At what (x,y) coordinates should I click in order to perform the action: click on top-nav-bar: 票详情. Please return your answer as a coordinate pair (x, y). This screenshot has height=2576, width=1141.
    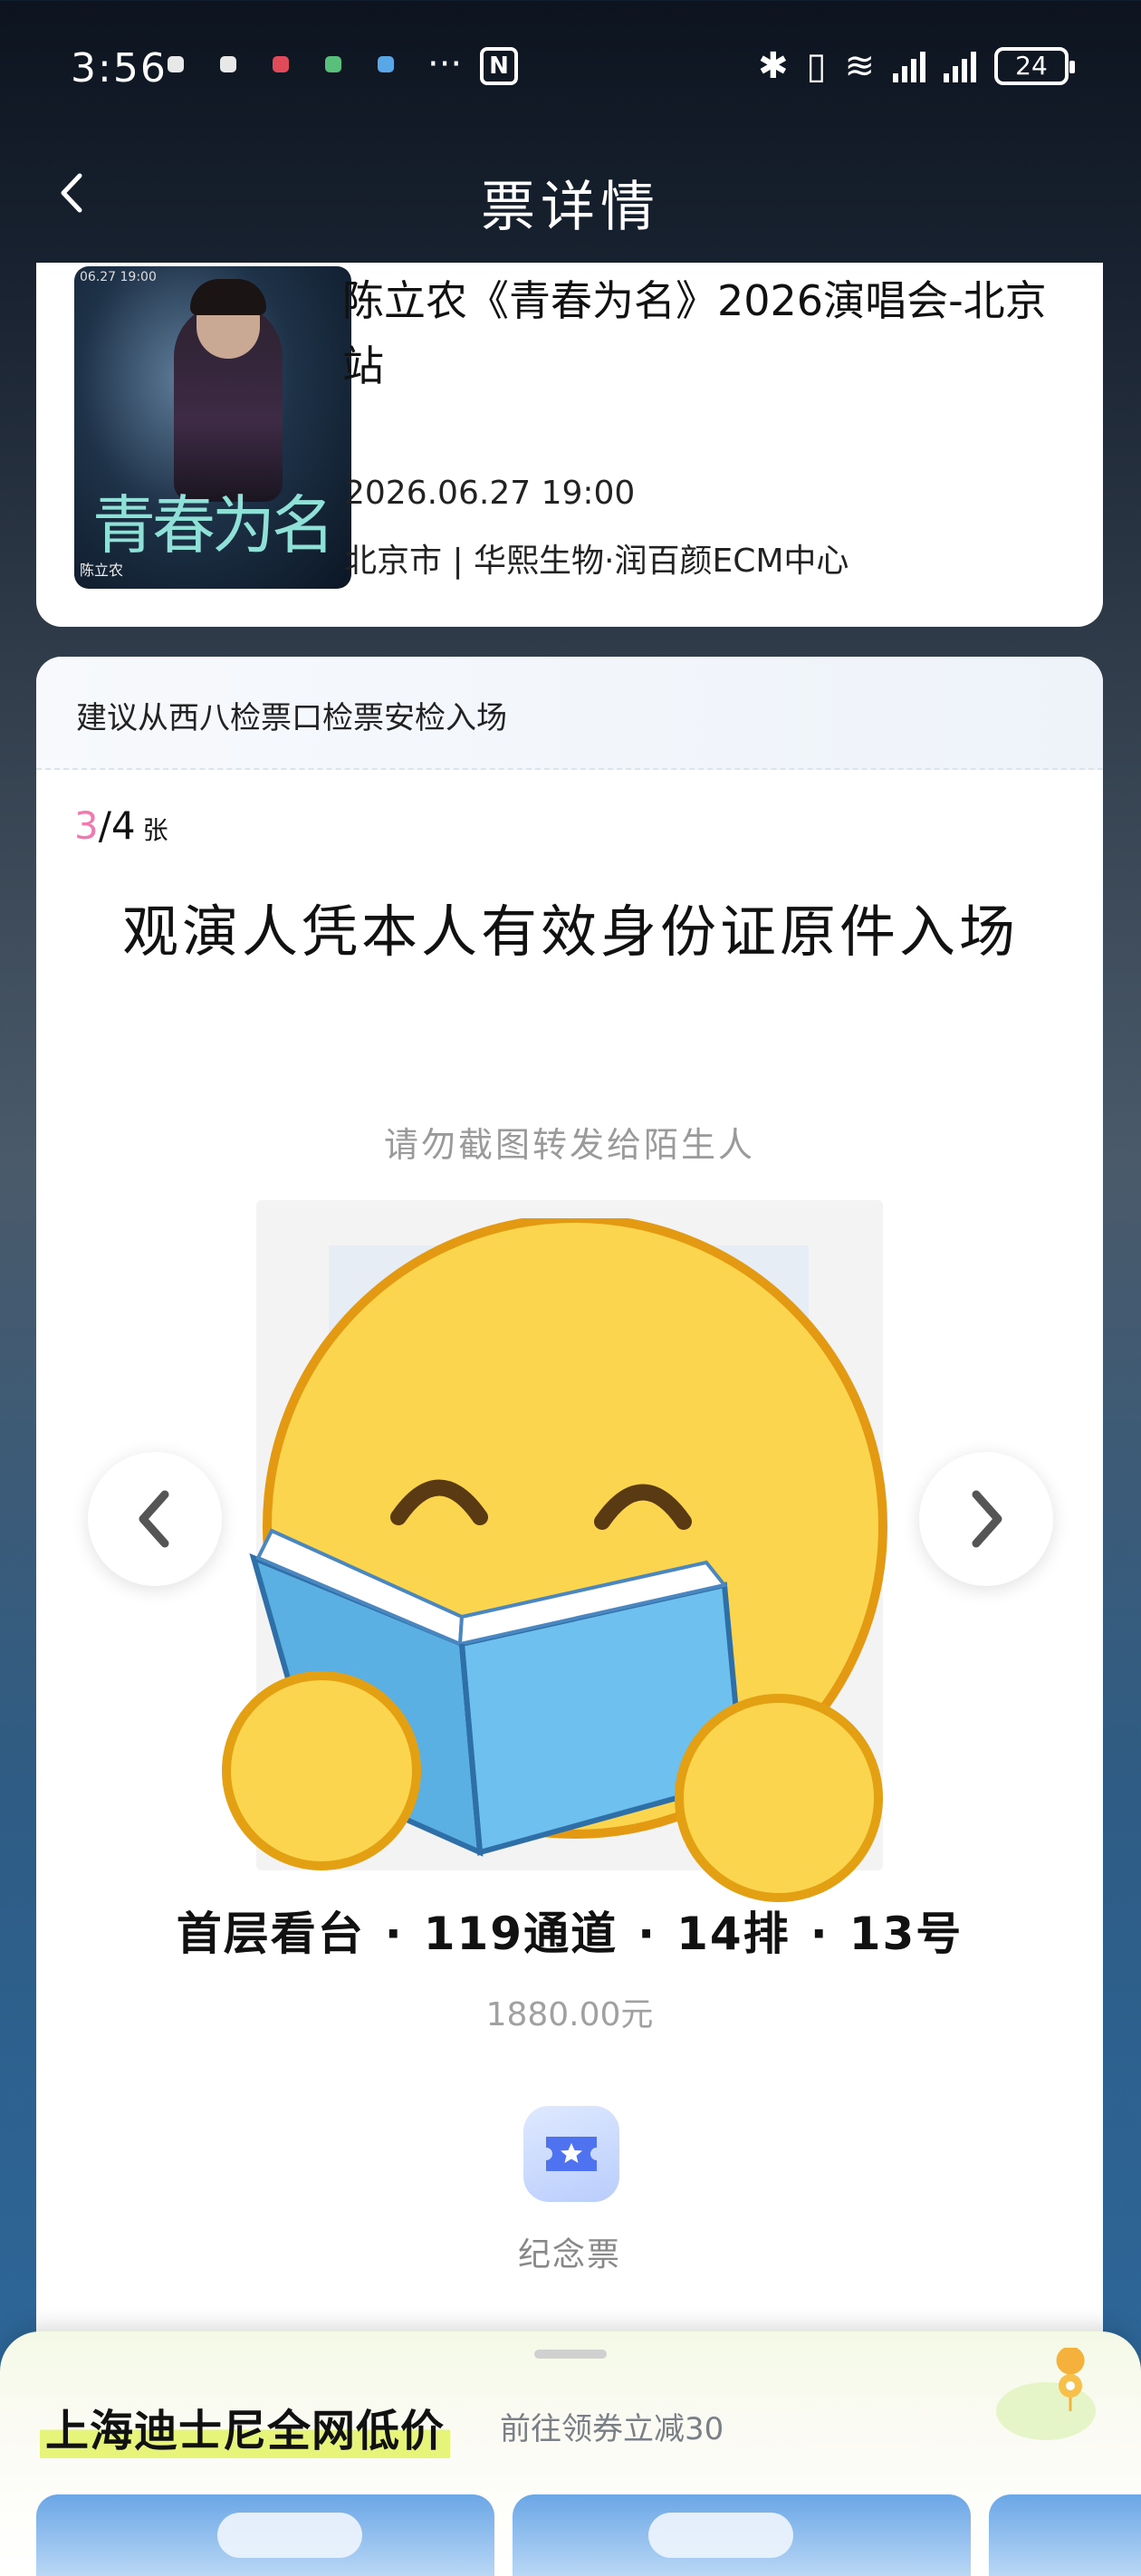
    Looking at the image, I should click on (570, 195).